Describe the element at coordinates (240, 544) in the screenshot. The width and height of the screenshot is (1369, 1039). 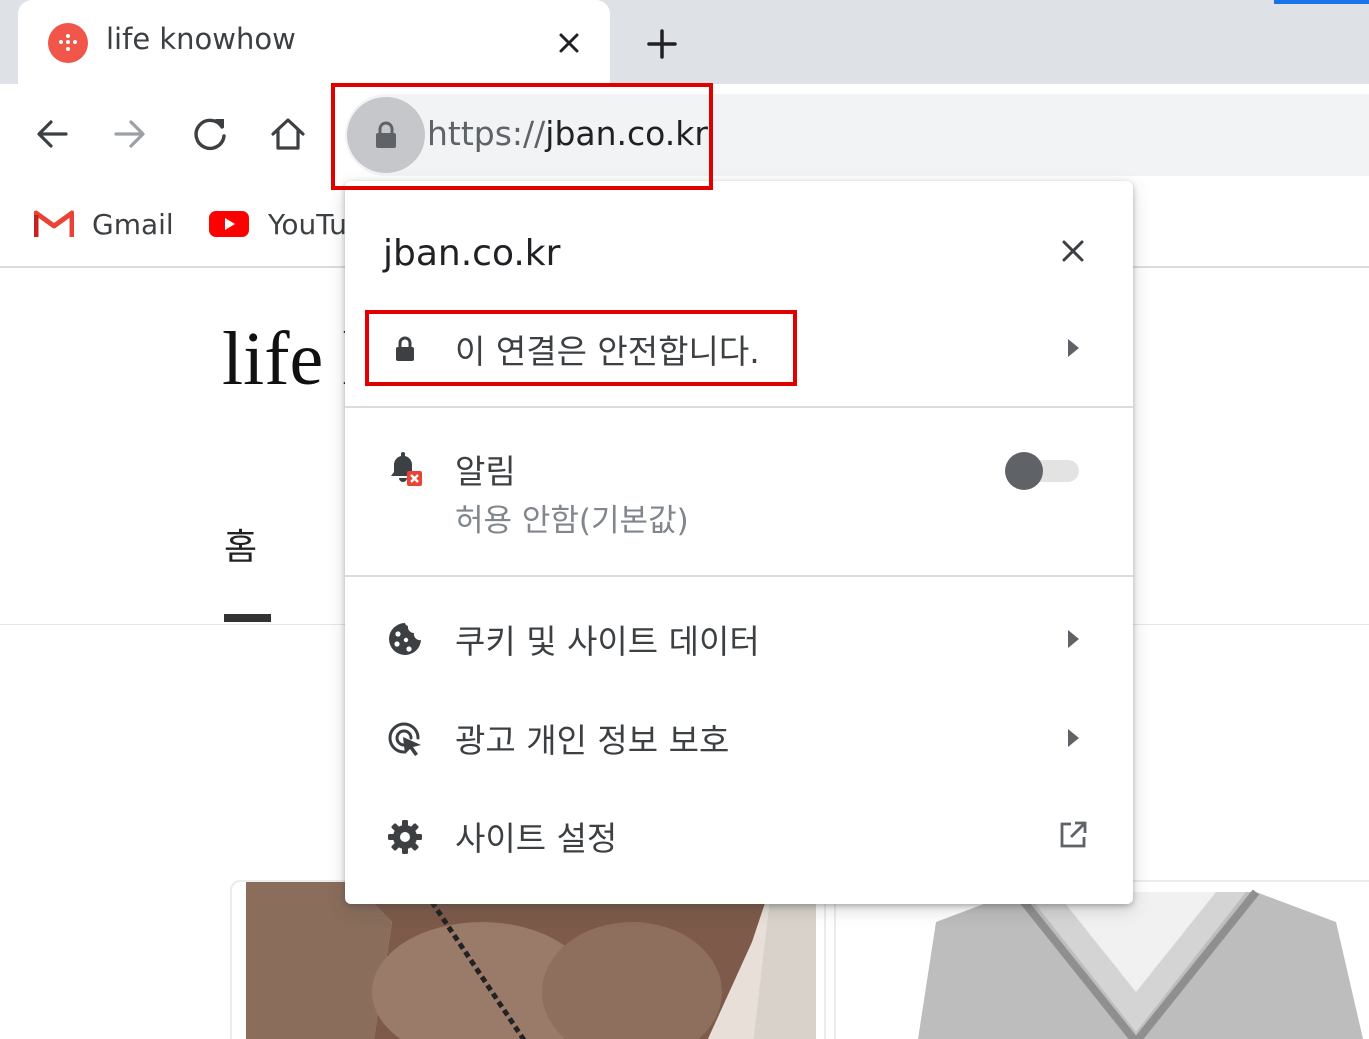
I see `home-tab: 홈` at that location.